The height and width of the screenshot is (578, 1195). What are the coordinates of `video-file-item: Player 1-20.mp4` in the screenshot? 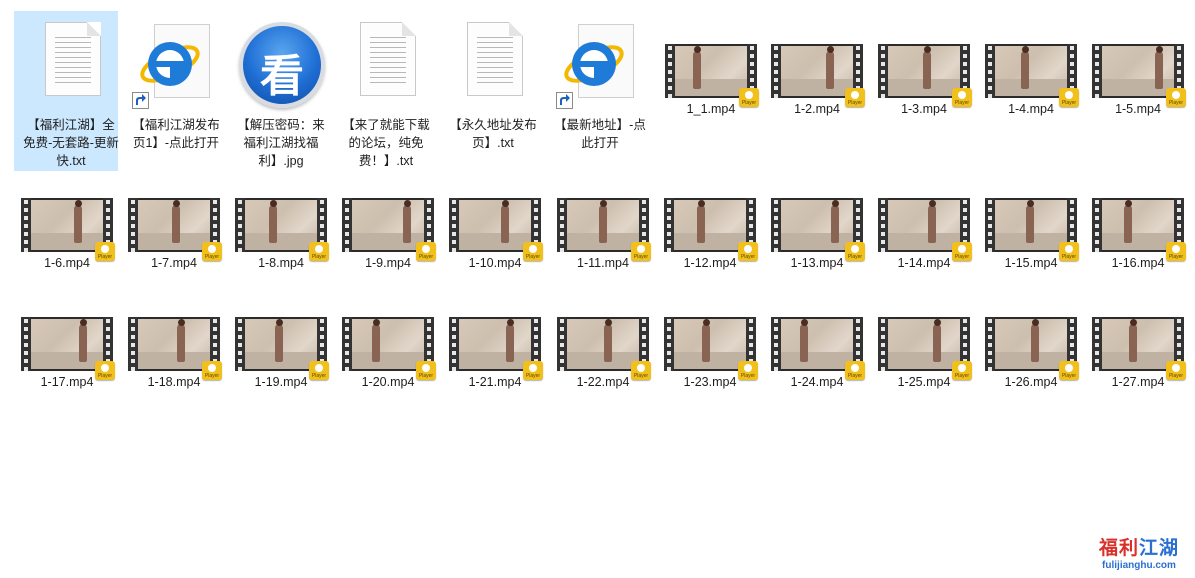 It's located at (388, 351).